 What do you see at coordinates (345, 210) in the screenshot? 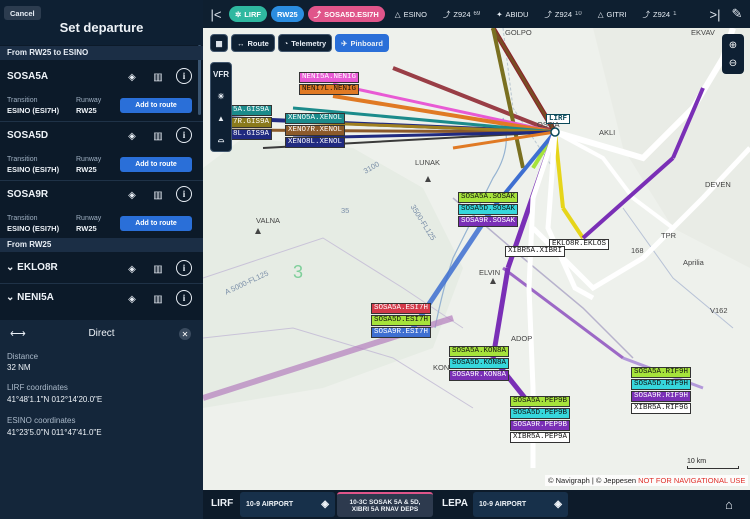
I see `altitude-label: 35` at bounding box center [345, 210].